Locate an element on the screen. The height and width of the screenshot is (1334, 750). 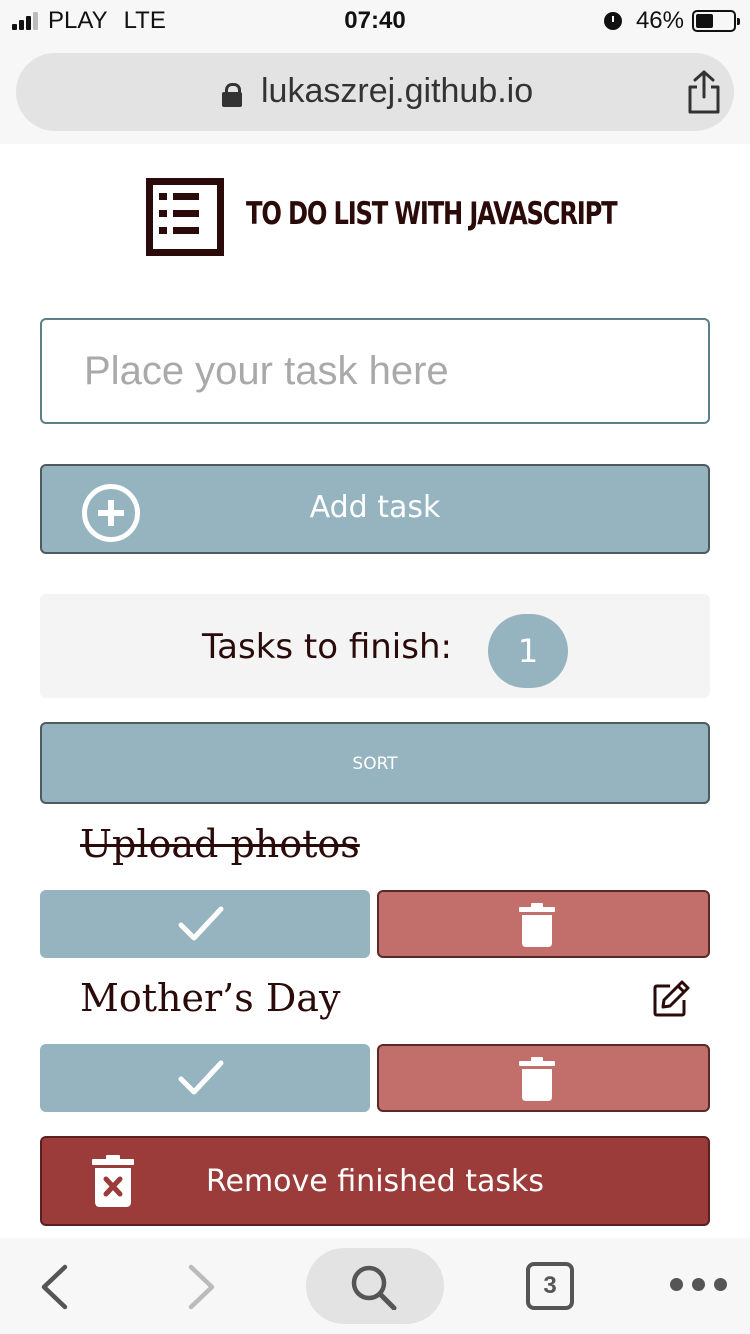
tabs-button: 3 is located at coordinates (550, 1286).